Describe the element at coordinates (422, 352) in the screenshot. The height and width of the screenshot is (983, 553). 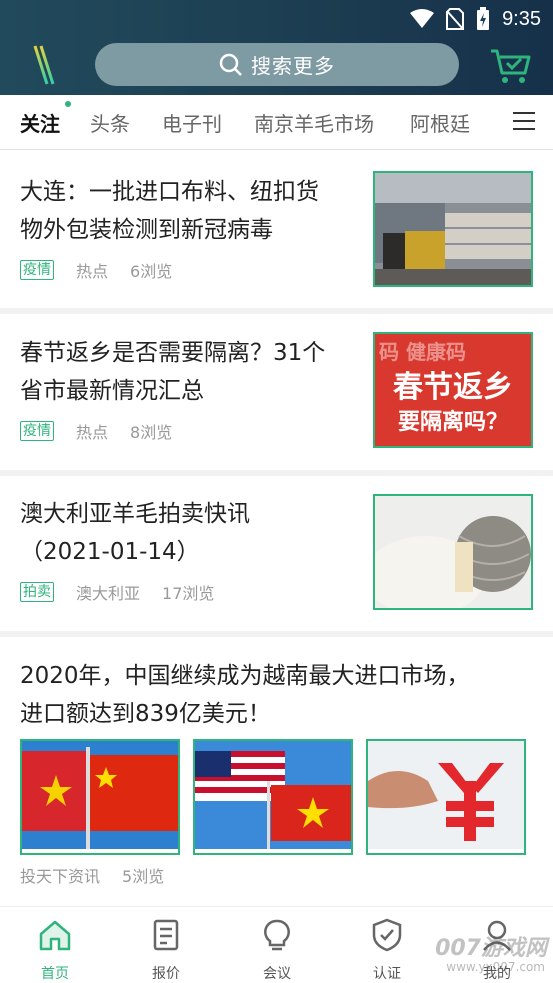
I see `thumbnail-bg-text: 码 健康码` at that location.